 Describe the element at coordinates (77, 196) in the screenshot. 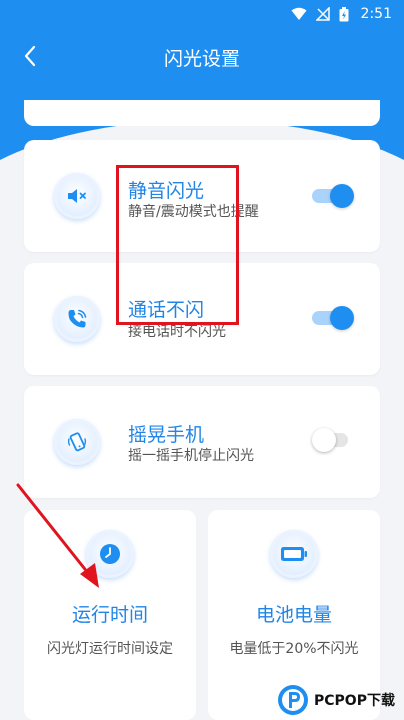

I see `mute-speaker-icon` at that location.